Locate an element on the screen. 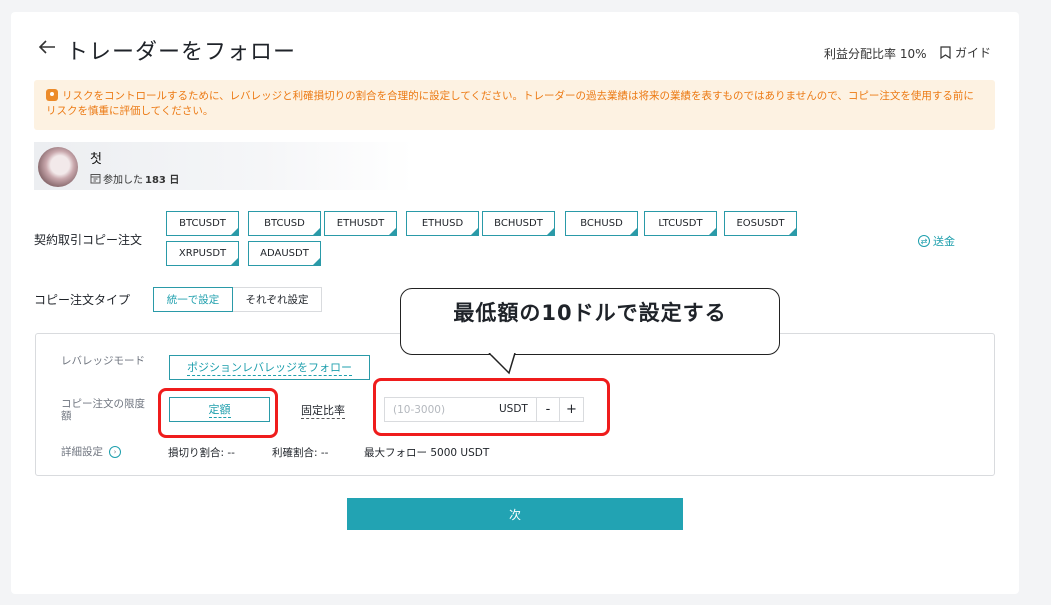 This screenshot has width=1051, height=605. pair-ltcusdt: LTCUSDT is located at coordinates (680, 223).